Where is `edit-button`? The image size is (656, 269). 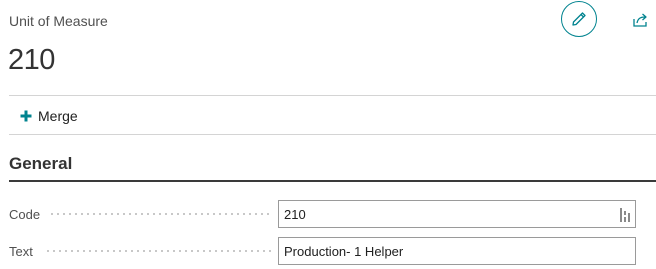
edit-button is located at coordinates (579, 19).